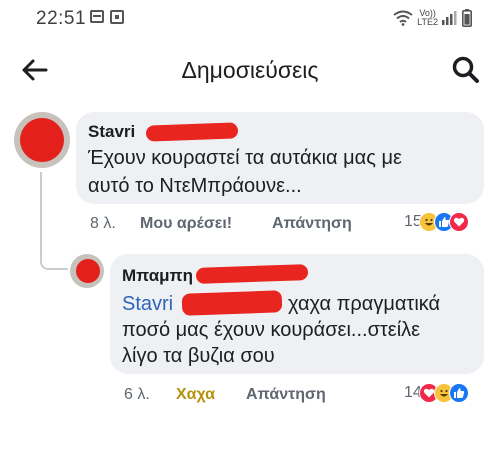  I want to click on lte-indicator: Vo)) LTE2, so click(427, 17).